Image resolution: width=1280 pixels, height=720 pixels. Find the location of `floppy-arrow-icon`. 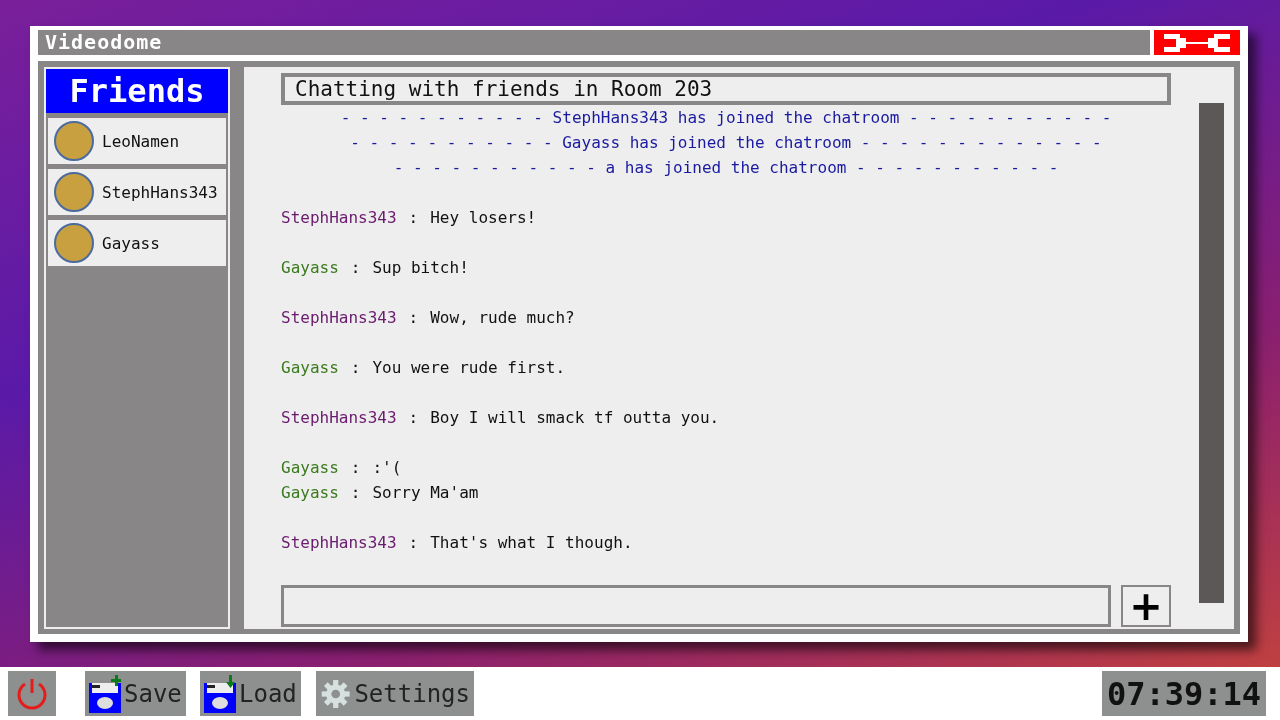

floppy-arrow-icon is located at coordinates (220, 693).